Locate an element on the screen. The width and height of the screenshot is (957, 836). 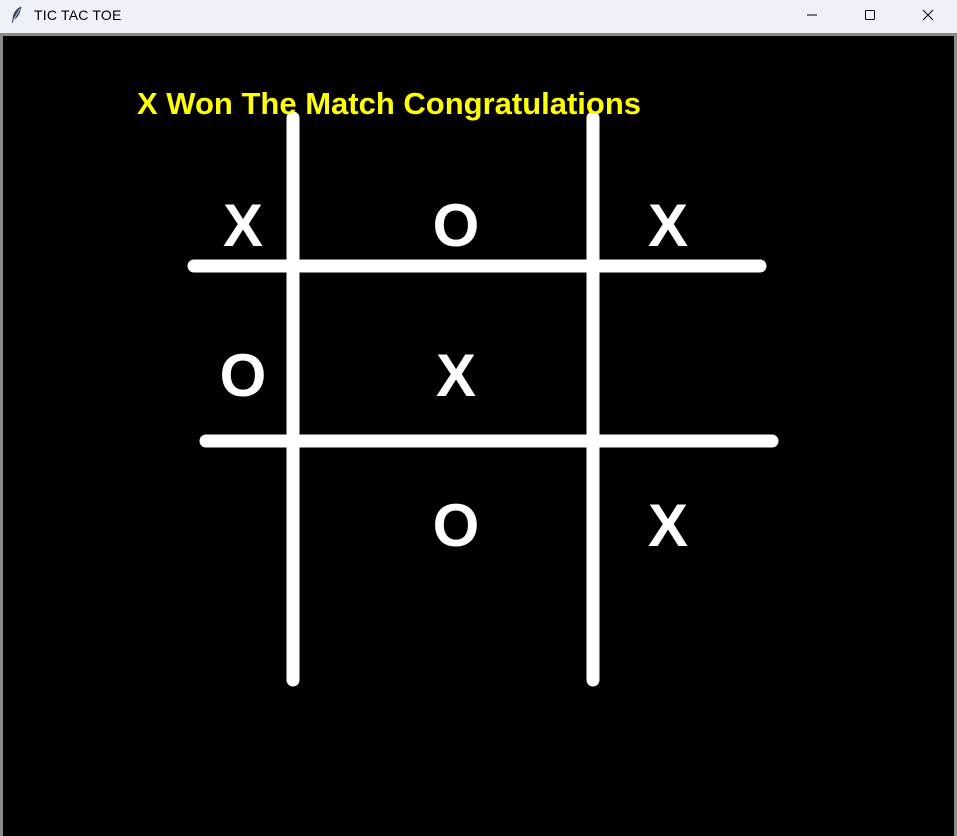
window-controls is located at coordinates (870, 15).